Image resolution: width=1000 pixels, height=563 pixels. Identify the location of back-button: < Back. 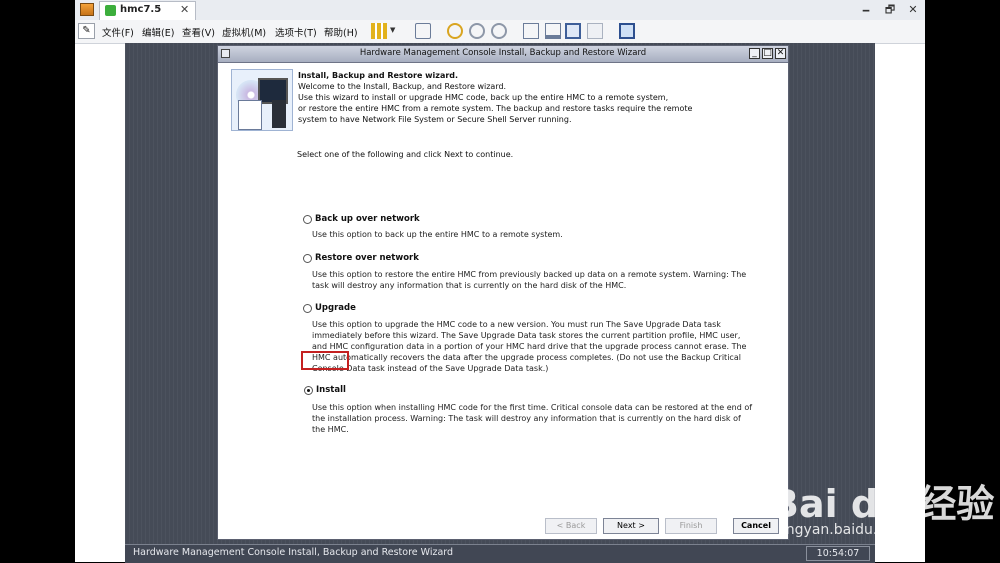
(571, 526).